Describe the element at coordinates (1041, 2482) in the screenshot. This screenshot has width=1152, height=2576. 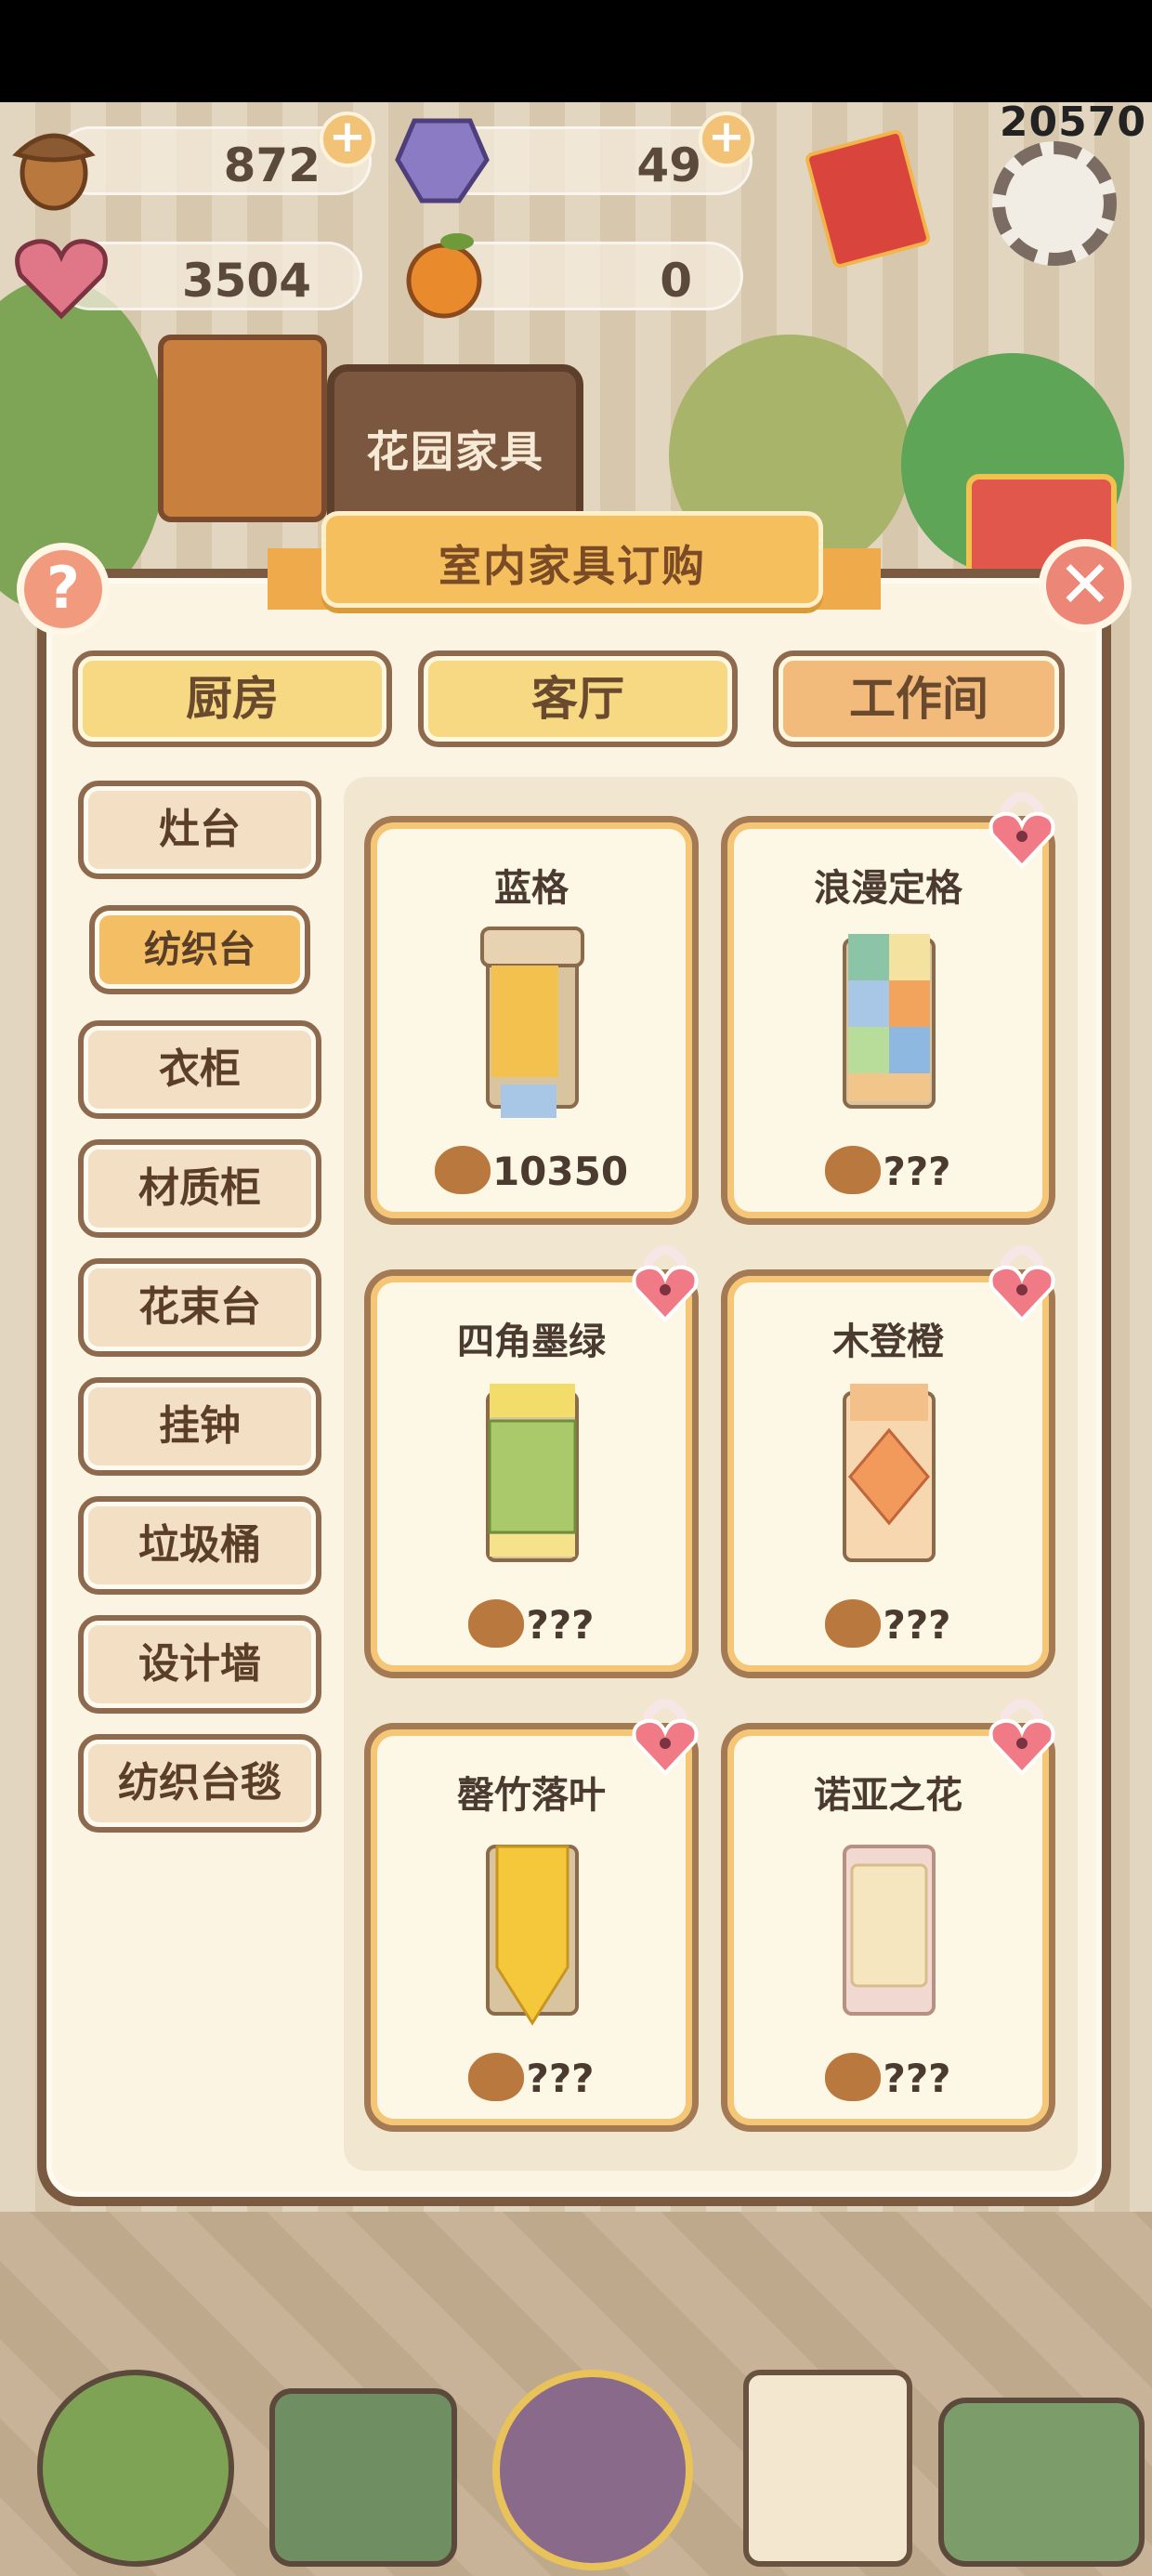
I see `map-icon` at that location.